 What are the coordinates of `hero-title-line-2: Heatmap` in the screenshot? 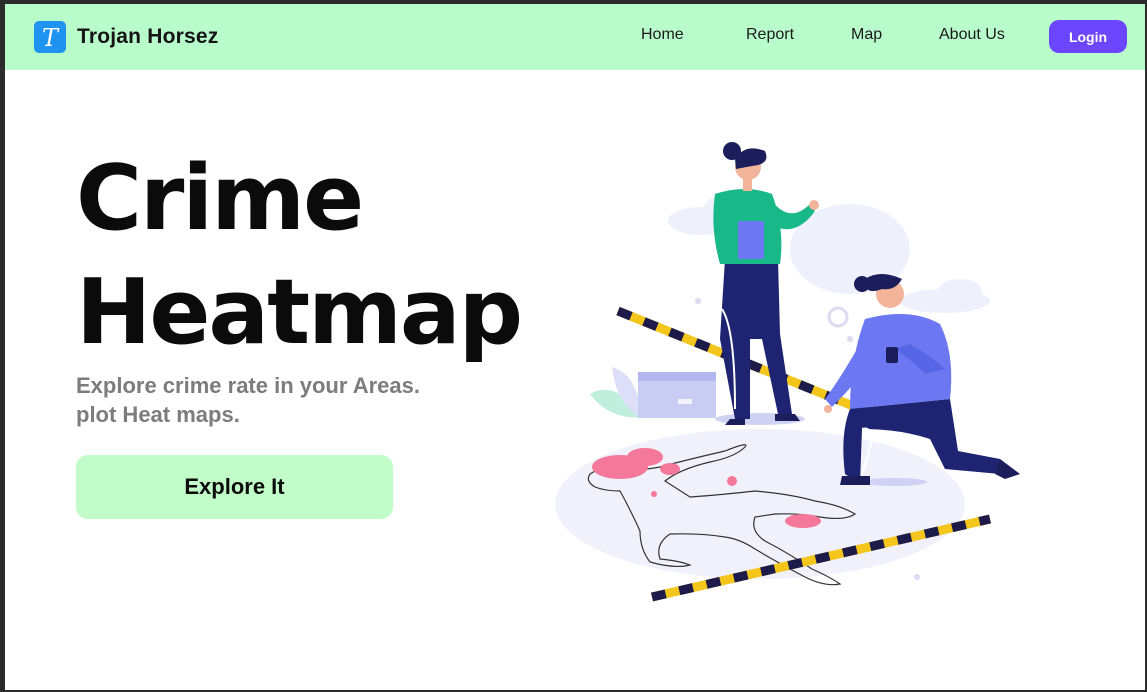 It's located at (299, 312).